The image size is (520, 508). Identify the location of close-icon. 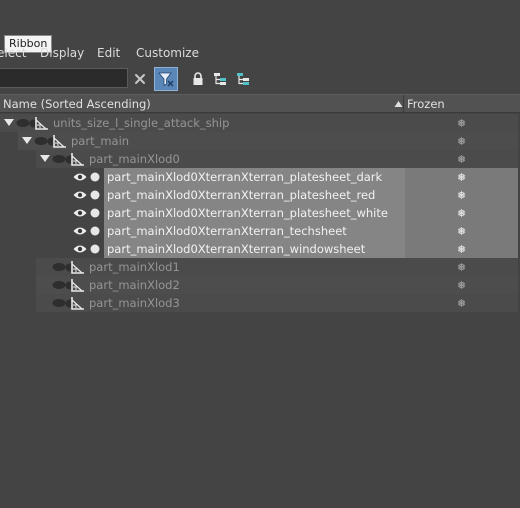
(140, 79).